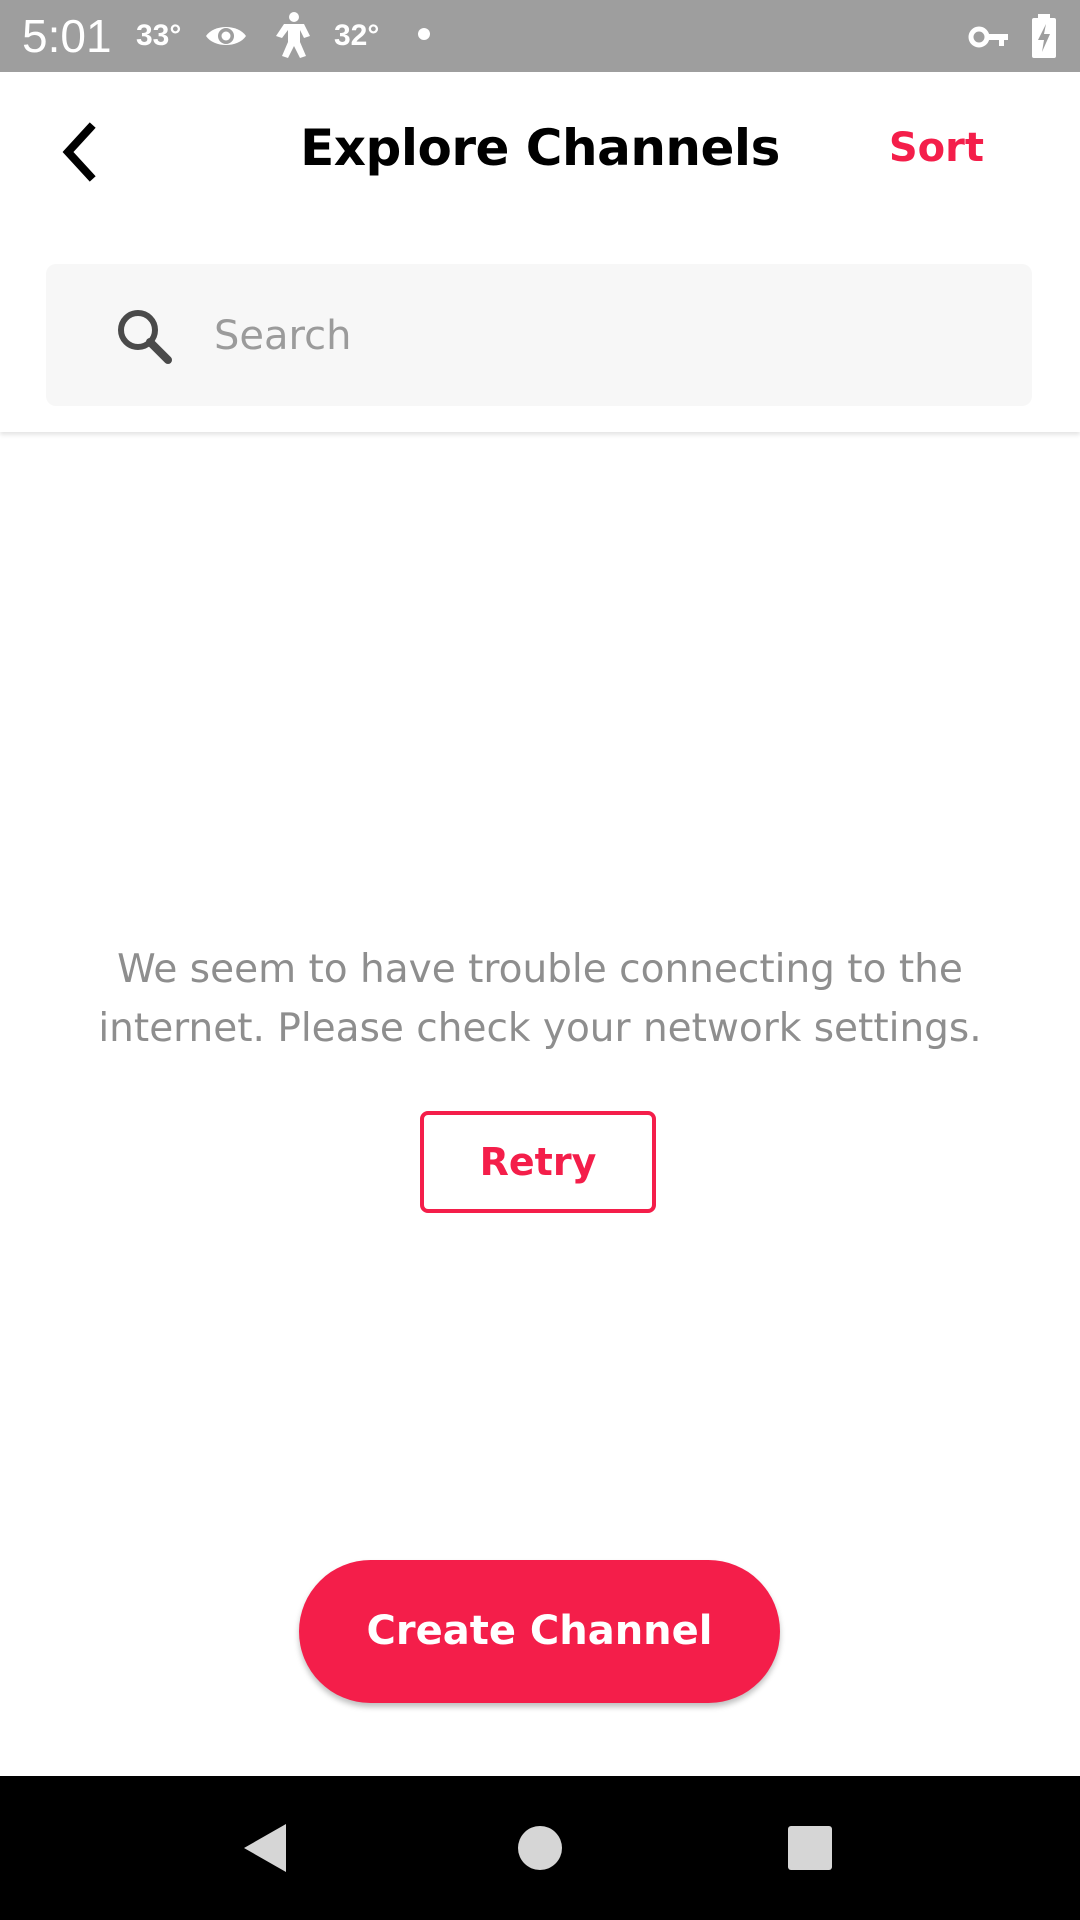 This screenshot has width=1080, height=1920. I want to click on battery-charging-icon, so click(1044, 38).